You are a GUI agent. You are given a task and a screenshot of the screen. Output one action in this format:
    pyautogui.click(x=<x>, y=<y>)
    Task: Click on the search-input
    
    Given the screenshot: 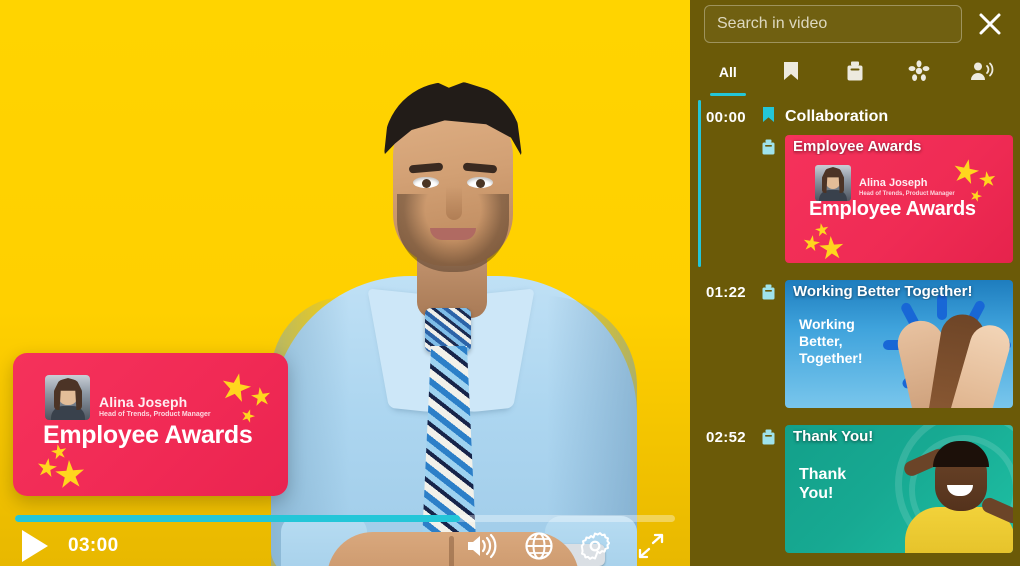 What is the action you would take?
    pyautogui.click(x=833, y=24)
    